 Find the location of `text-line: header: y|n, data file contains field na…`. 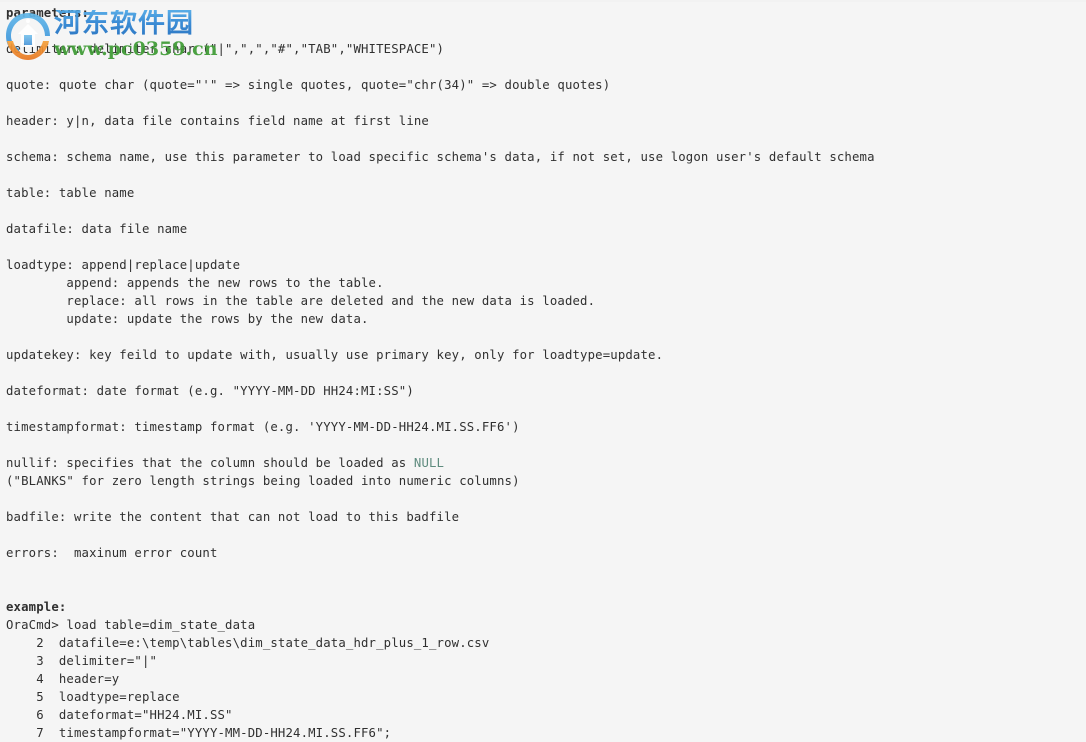

text-line: header: y|n, data file contains field na… is located at coordinates (546, 121).